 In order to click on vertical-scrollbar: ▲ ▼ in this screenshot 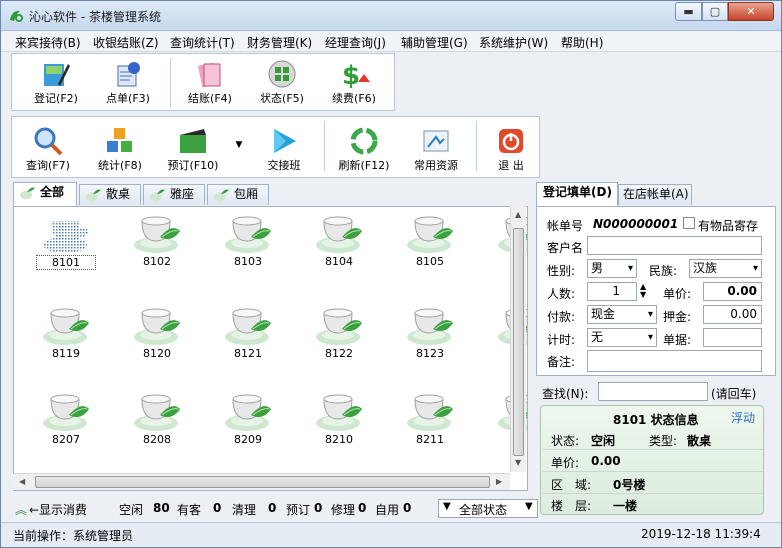, I will do `click(518, 339)`.